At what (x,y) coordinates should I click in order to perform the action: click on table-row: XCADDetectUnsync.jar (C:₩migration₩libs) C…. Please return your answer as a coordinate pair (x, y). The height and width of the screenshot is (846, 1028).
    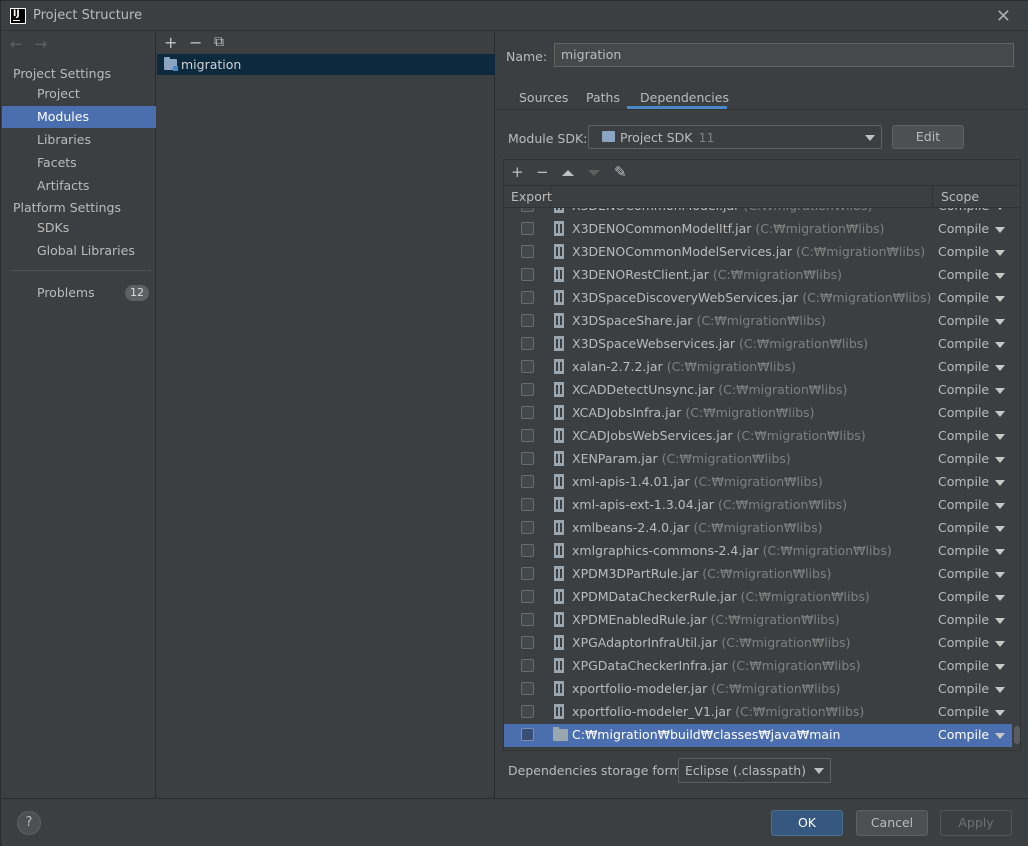
    Looking at the image, I should click on (758, 390).